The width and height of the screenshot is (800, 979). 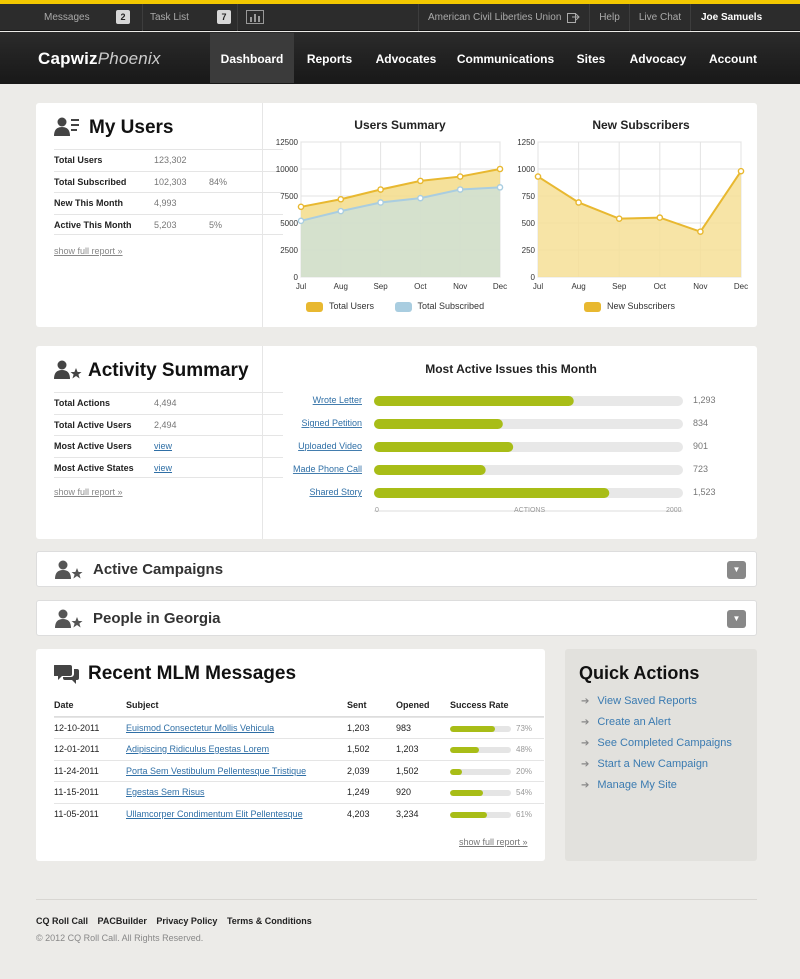 What do you see at coordinates (592, 306) in the screenshot?
I see `legend-swatch-new-subscribers` at bounding box center [592, 306].